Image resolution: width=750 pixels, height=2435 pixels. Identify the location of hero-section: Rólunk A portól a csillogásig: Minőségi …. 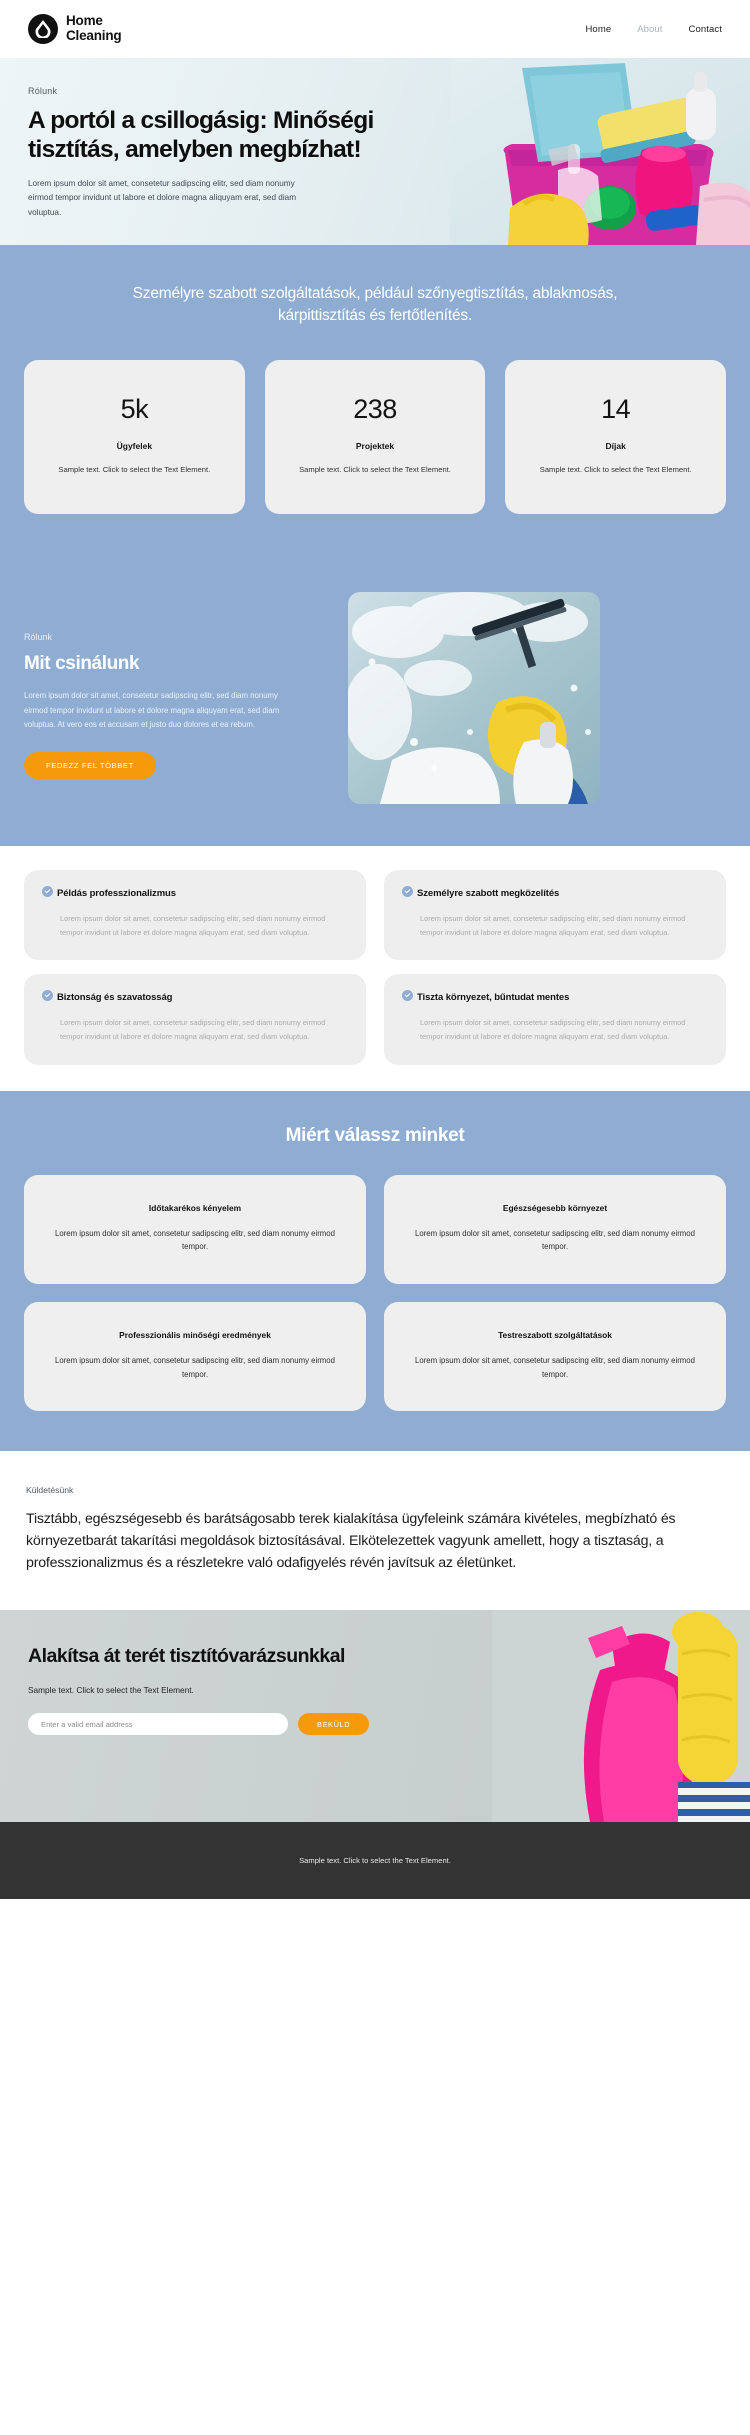
(375, 151).